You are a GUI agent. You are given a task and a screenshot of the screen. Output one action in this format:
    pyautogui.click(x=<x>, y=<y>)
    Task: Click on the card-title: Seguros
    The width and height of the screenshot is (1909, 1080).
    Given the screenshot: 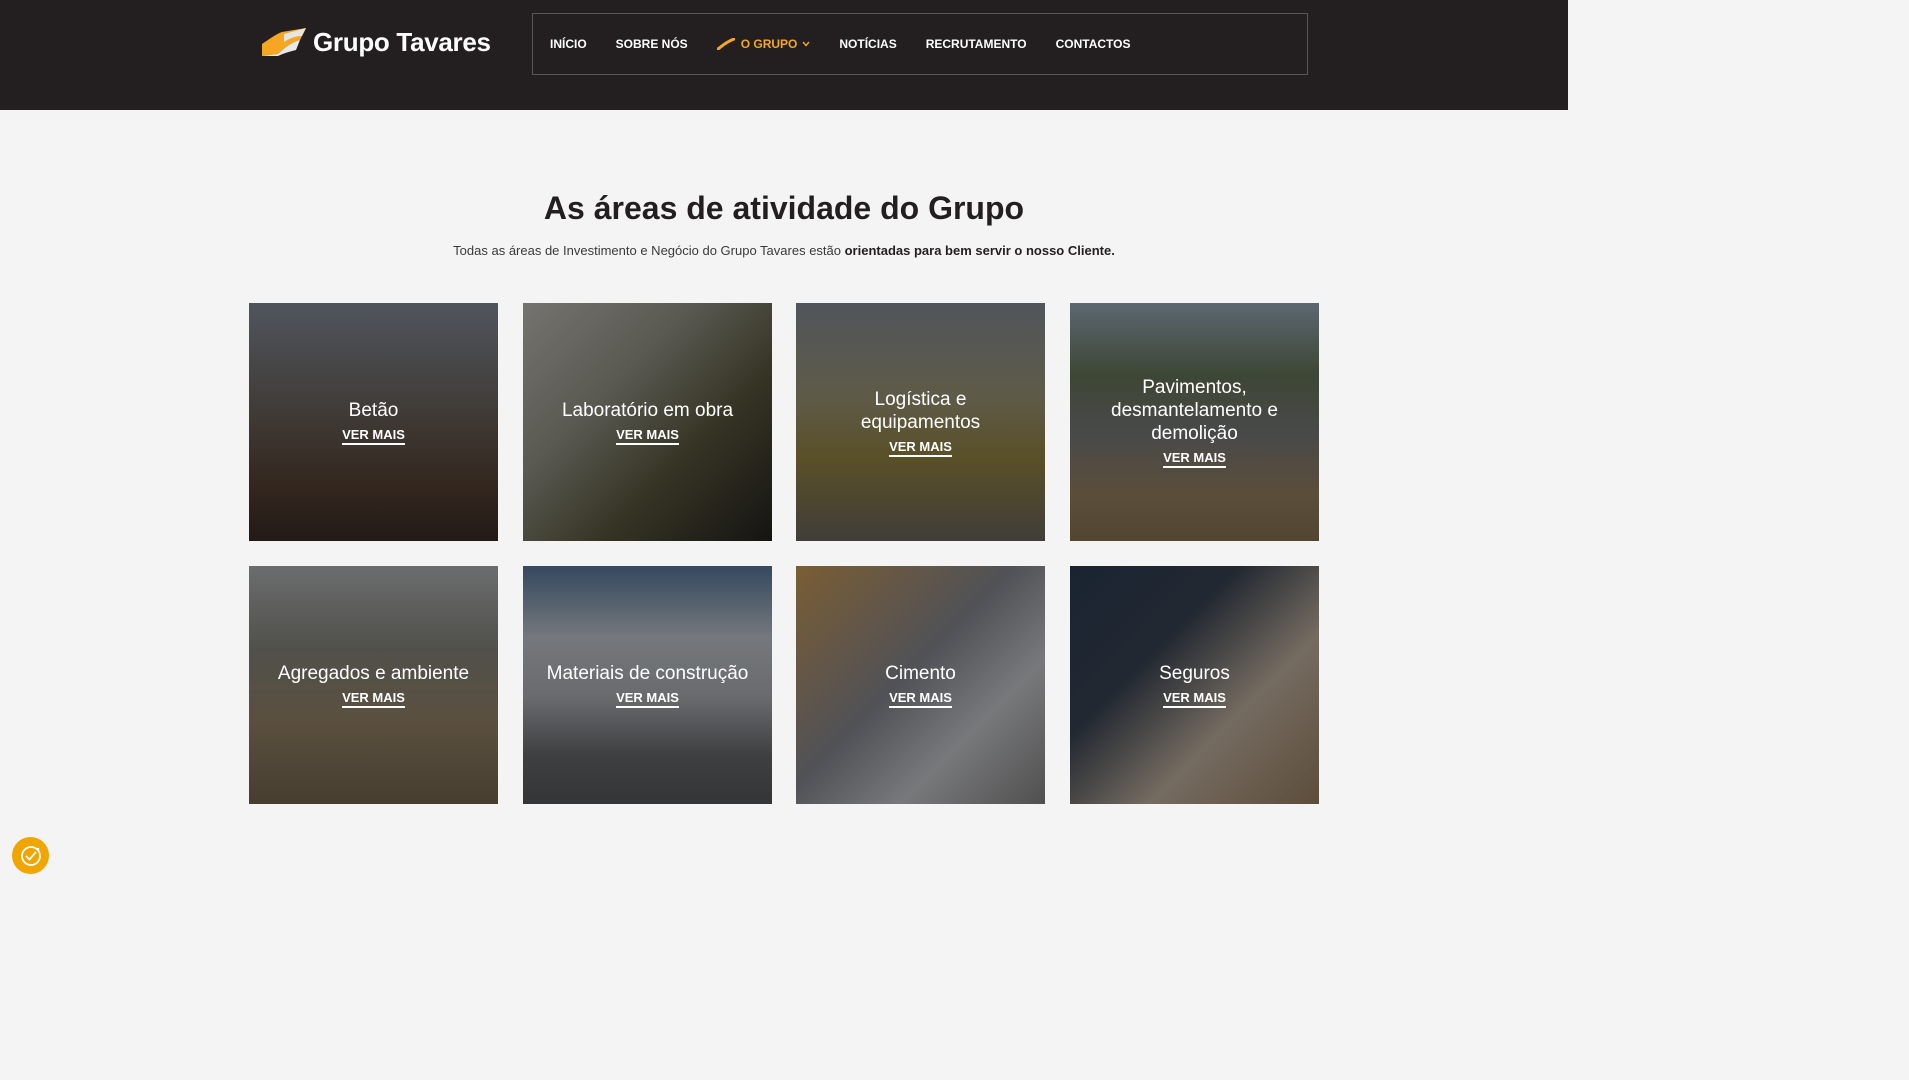 What is the action you would take?
    pyautogui.click(x=1194, y=673)
    